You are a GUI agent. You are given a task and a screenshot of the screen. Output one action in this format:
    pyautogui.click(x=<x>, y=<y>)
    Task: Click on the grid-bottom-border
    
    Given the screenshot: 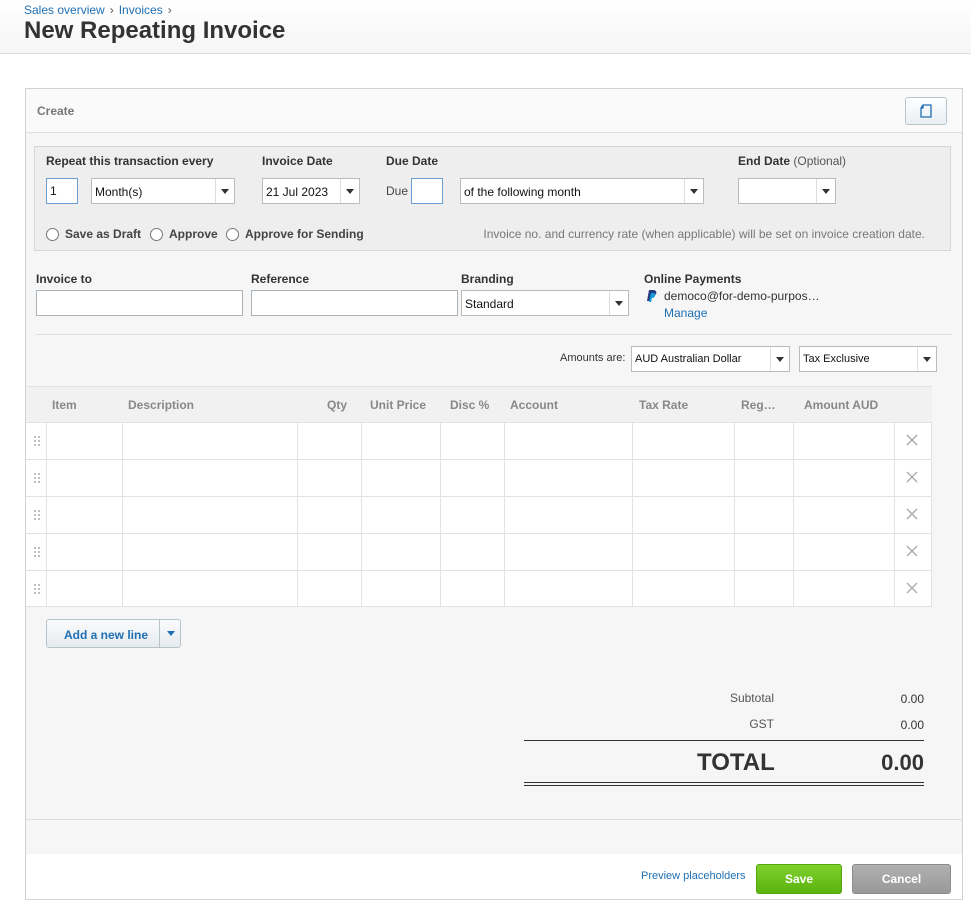 What is the action you would take?
    pyautogui.click(x=479, y=606)
    